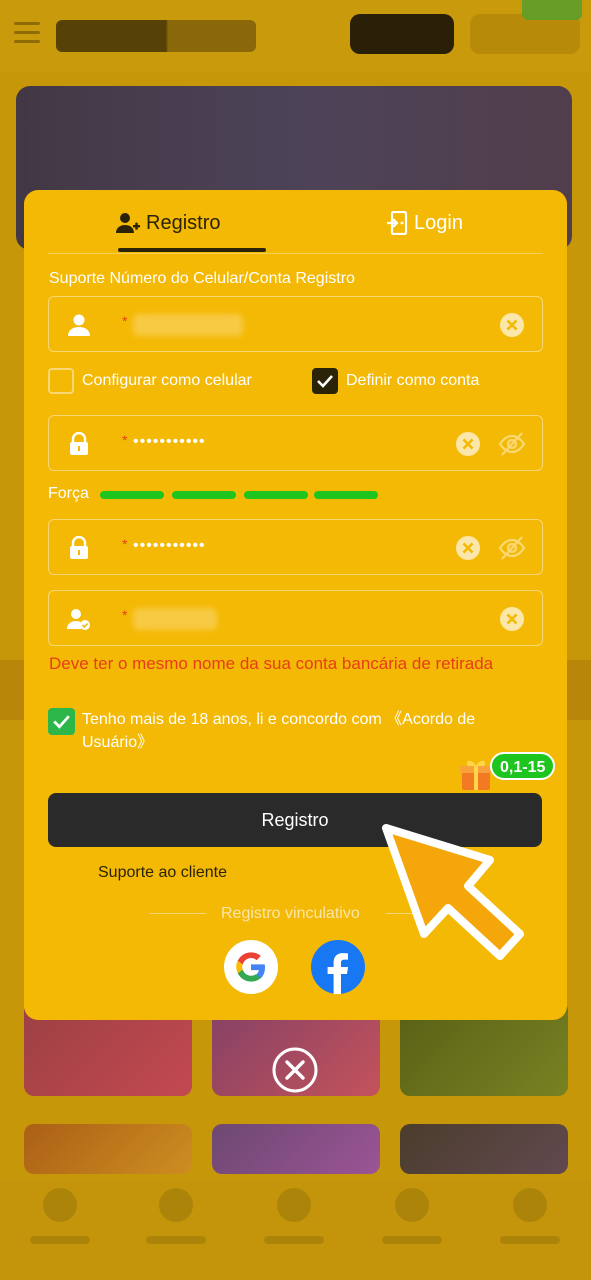  Describe the element at coordinates (27, 33) in the screenshot. I see `menu-icon` at that location.